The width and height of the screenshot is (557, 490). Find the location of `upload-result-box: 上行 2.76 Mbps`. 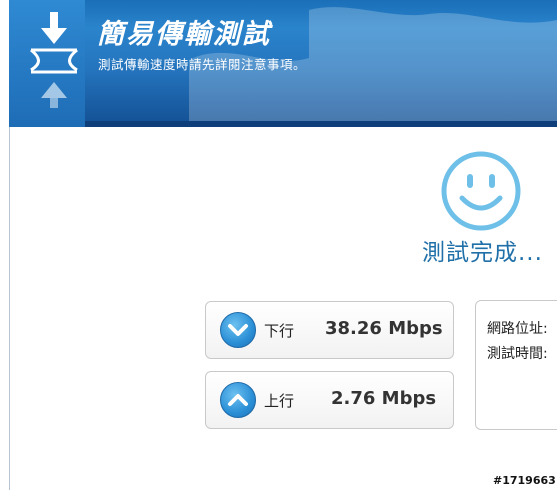

upload-result-box: 上行 2.76 Mbps is located at coordinates (329, 400).